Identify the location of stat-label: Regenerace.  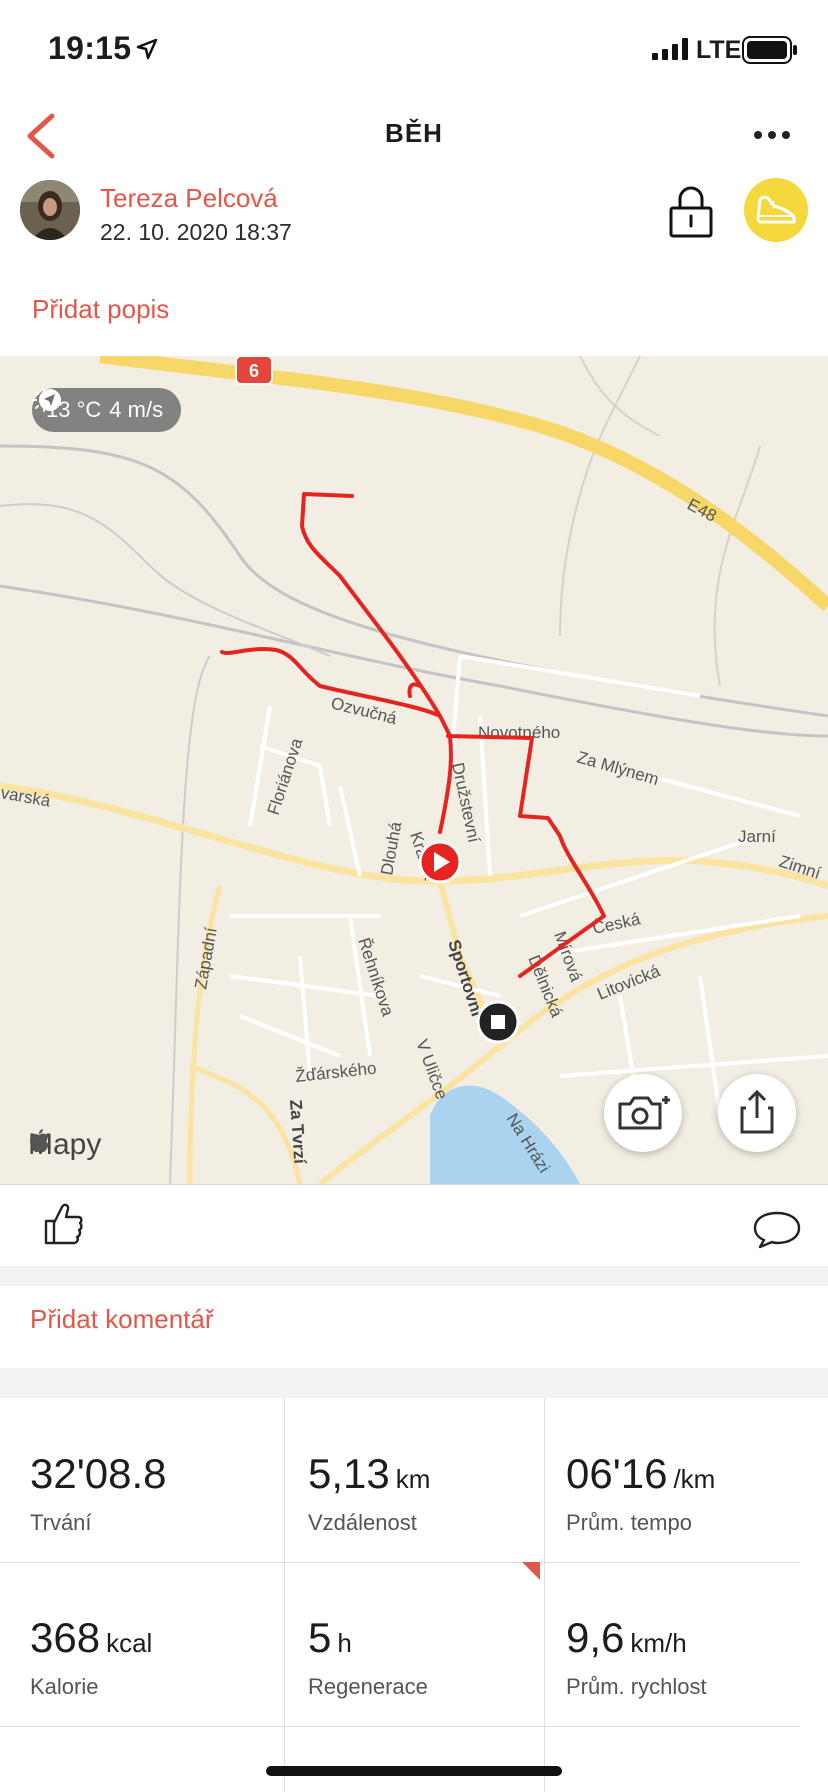
(368, 1686).